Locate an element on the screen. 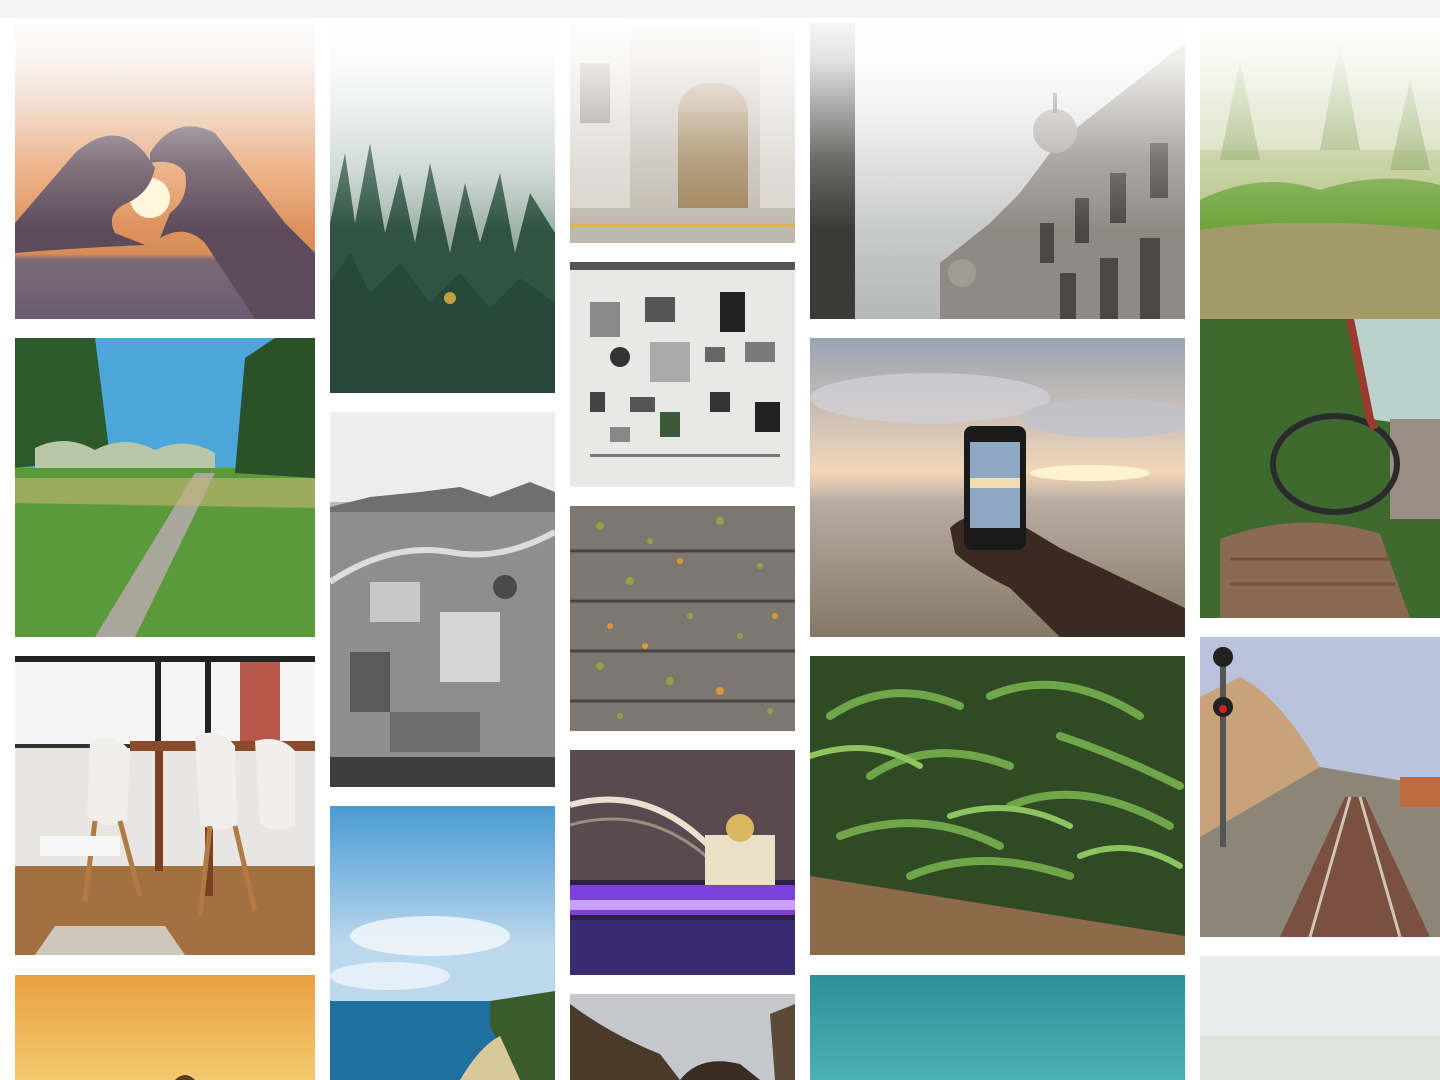 Image resolution: width=1440 pixels, height=1080 pixels. misty-pine-forest-photo is located at coordinates (442, 208).